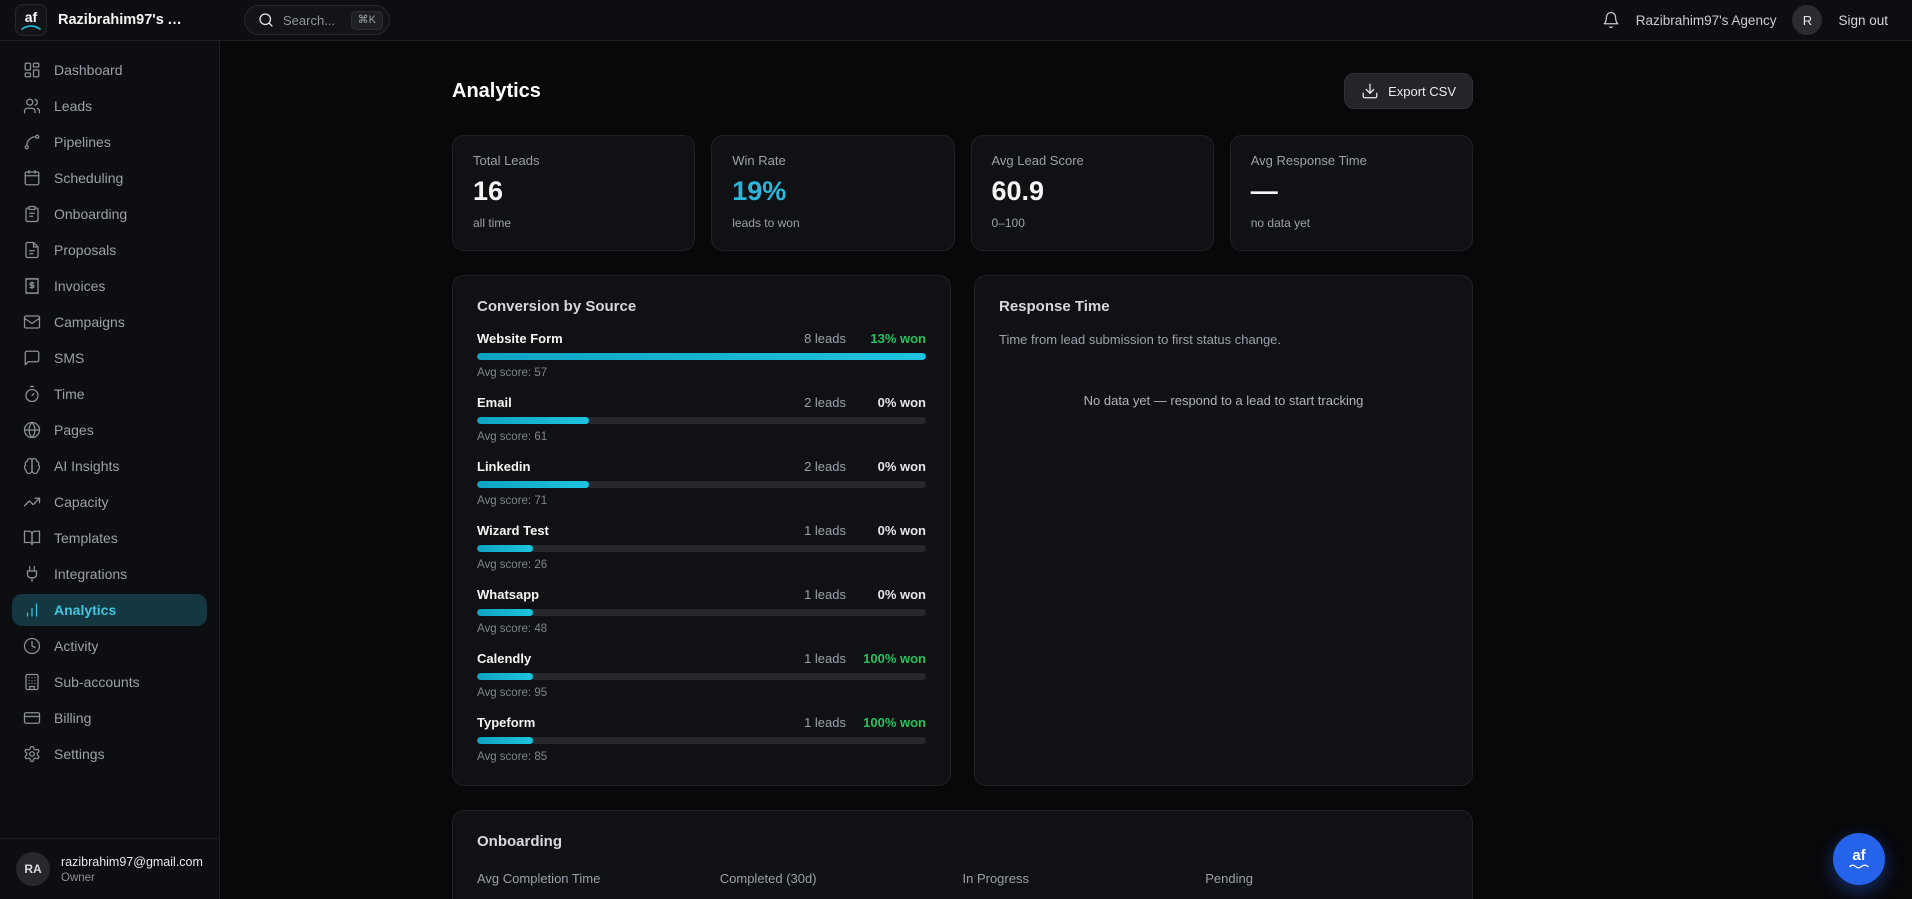  What do you see at coordinates (512, 629) in the screenshot?
I see `source-avg-score: Avg score: 48` at bounding box center [512, 629].